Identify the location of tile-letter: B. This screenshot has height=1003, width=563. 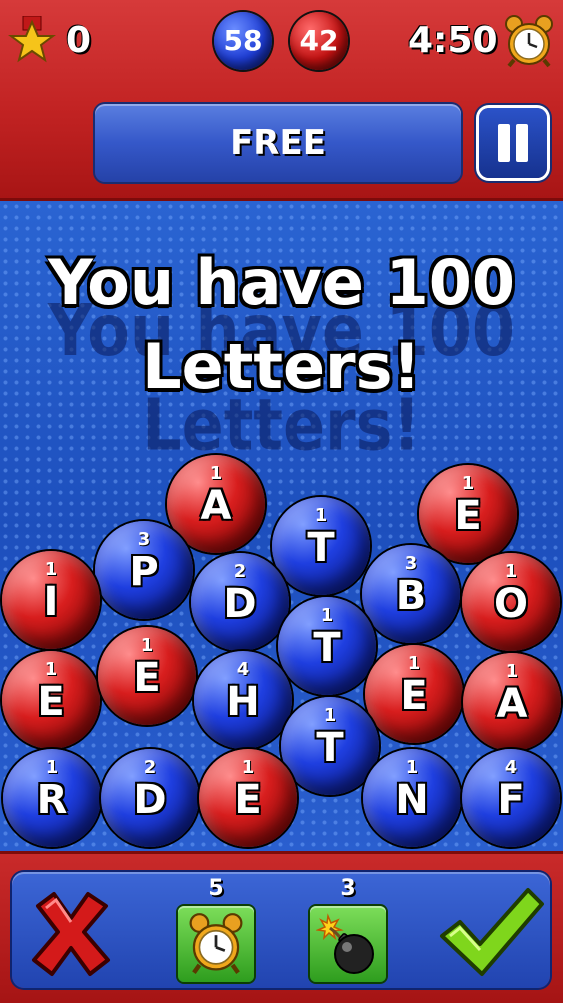
(411, 596).